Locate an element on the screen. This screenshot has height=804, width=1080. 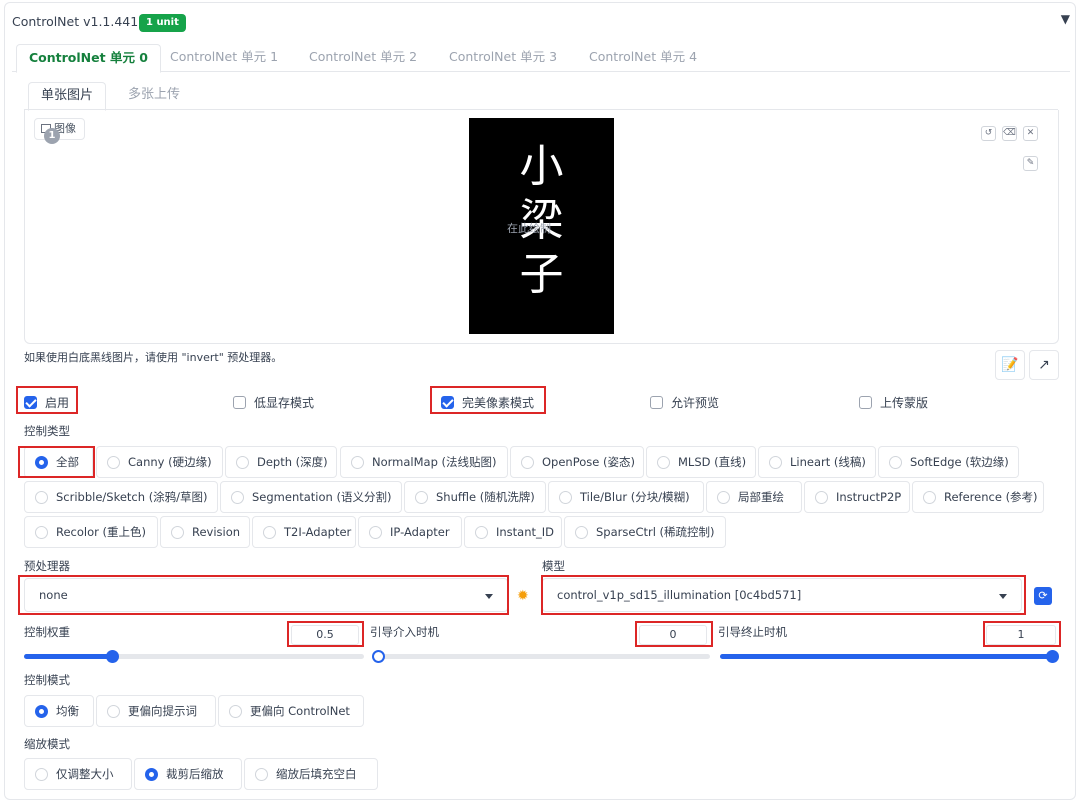
control-type-sparsectrl: SparseCtrl (稀疏控制) is located at coordinates (645, 532).